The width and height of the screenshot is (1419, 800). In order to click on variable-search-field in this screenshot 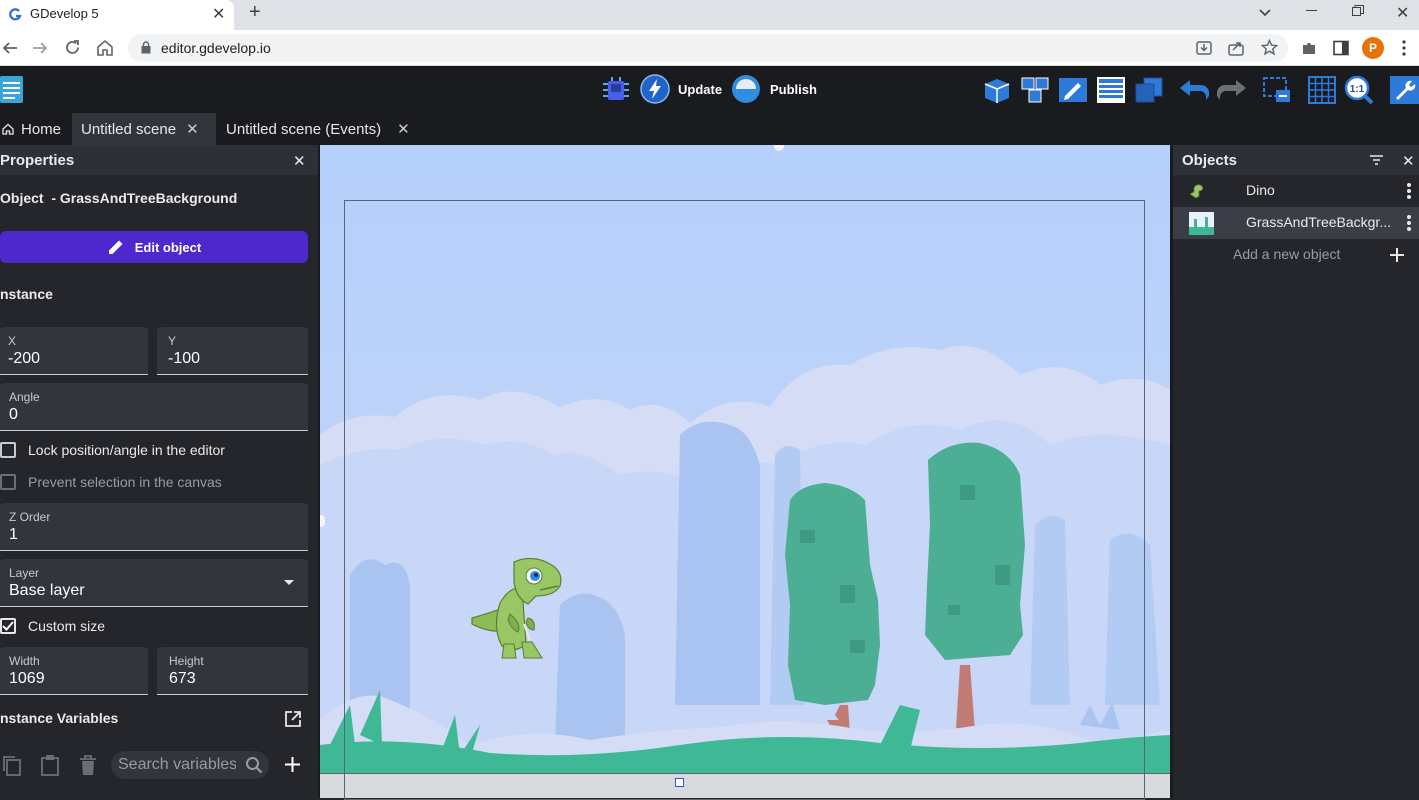, I will do `click(190, 765)`.